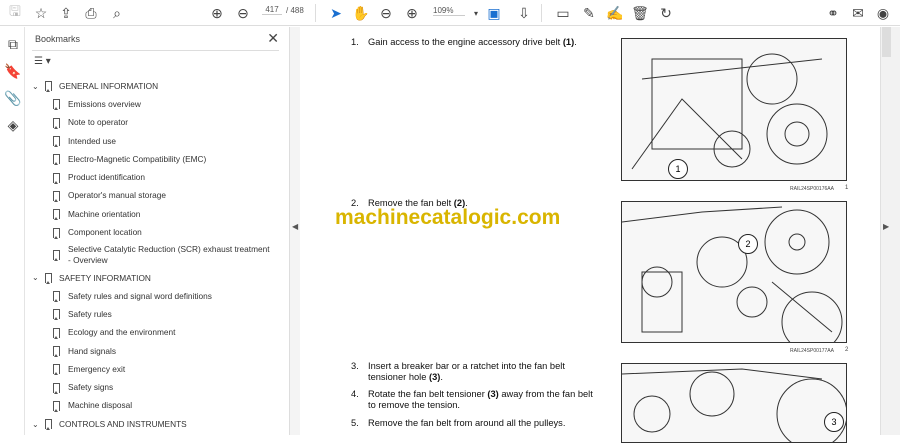 The height and width of the screenshot is (443, 900). Describe the element at coordinates (243, 13) in the screenshot. I see `next-page-icon: ⊖` at that location.